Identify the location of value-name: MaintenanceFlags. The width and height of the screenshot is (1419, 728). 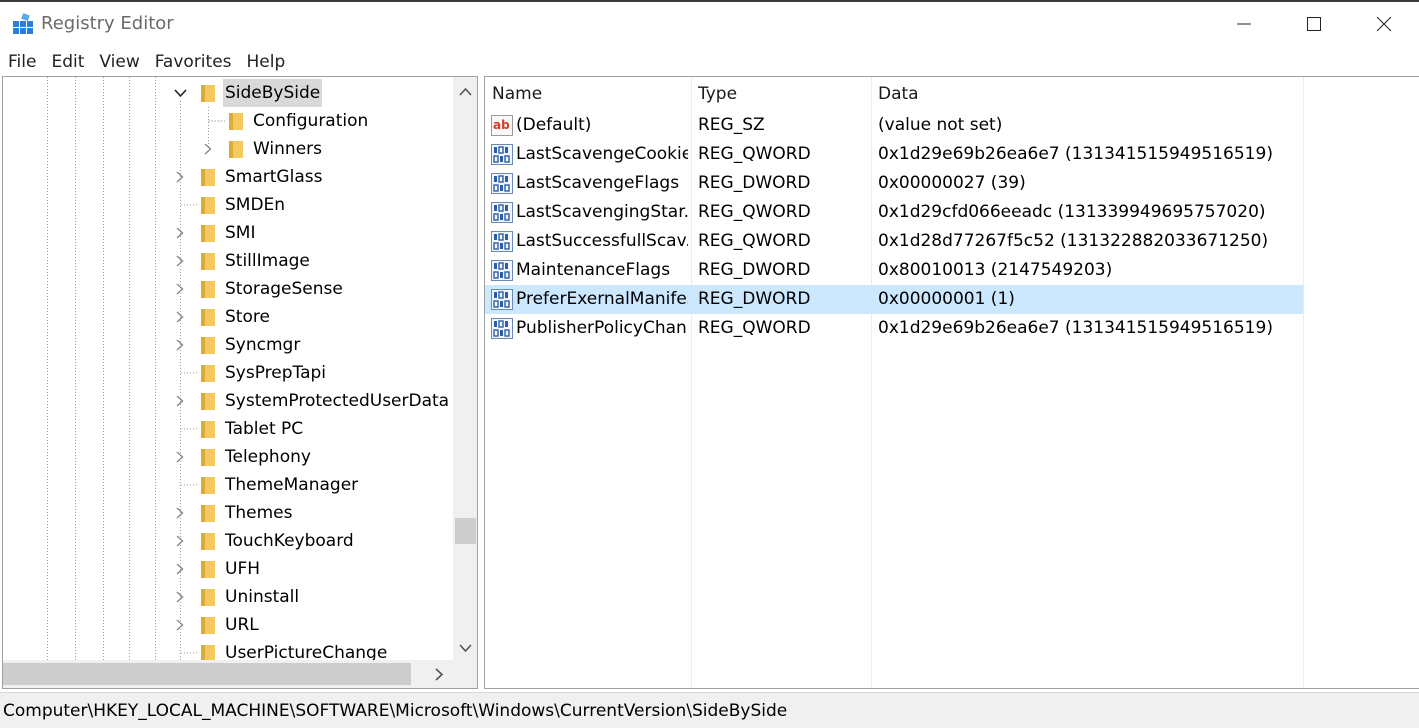
(593, 270).